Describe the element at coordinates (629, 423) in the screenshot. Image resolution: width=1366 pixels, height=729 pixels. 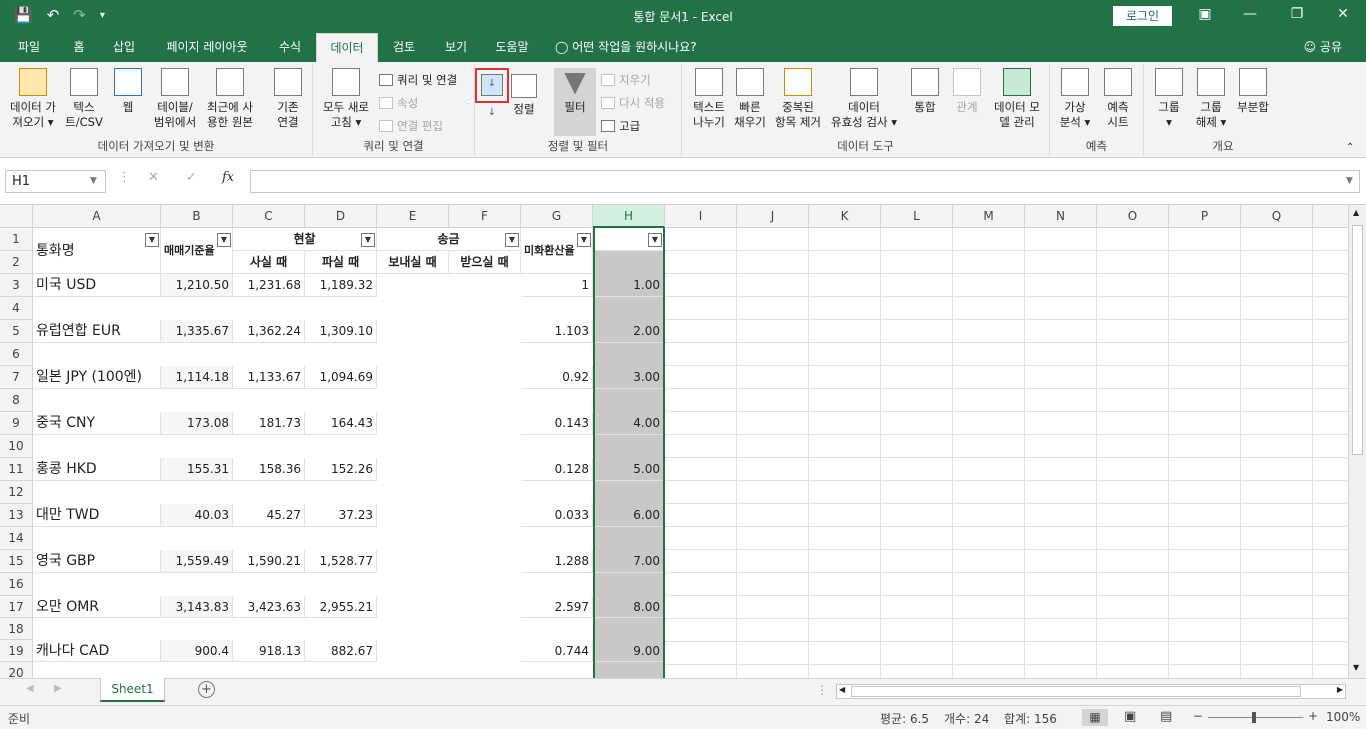
I see `h-cell: 4.00` at that location.